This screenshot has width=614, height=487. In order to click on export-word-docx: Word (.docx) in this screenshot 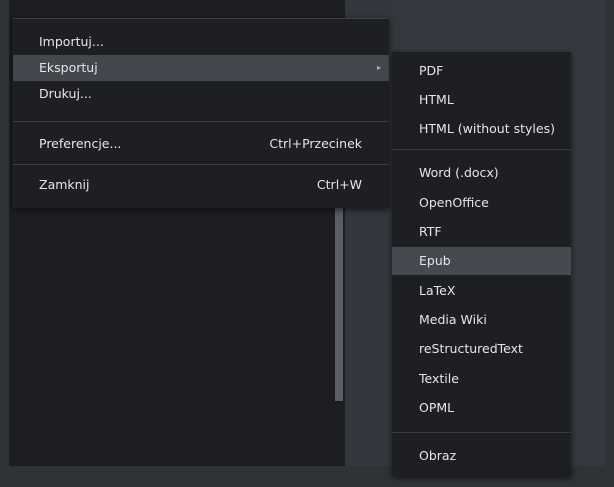, I will do `click(481, 173)`.